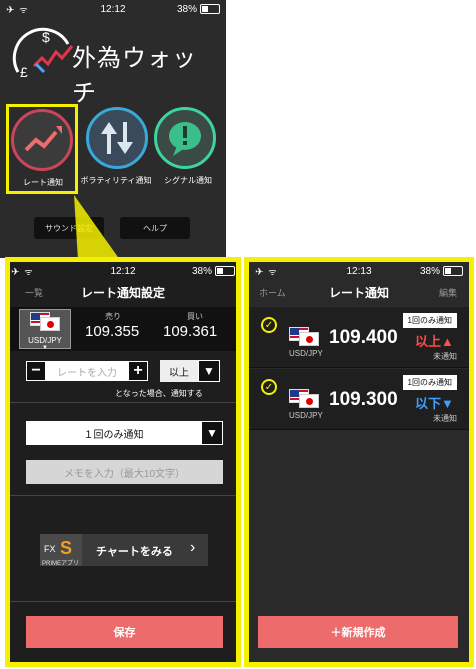 The width and height of the screenshot is (476, 669). I want to click on signal-alert-button: シグナル通知, so click(190, 152).